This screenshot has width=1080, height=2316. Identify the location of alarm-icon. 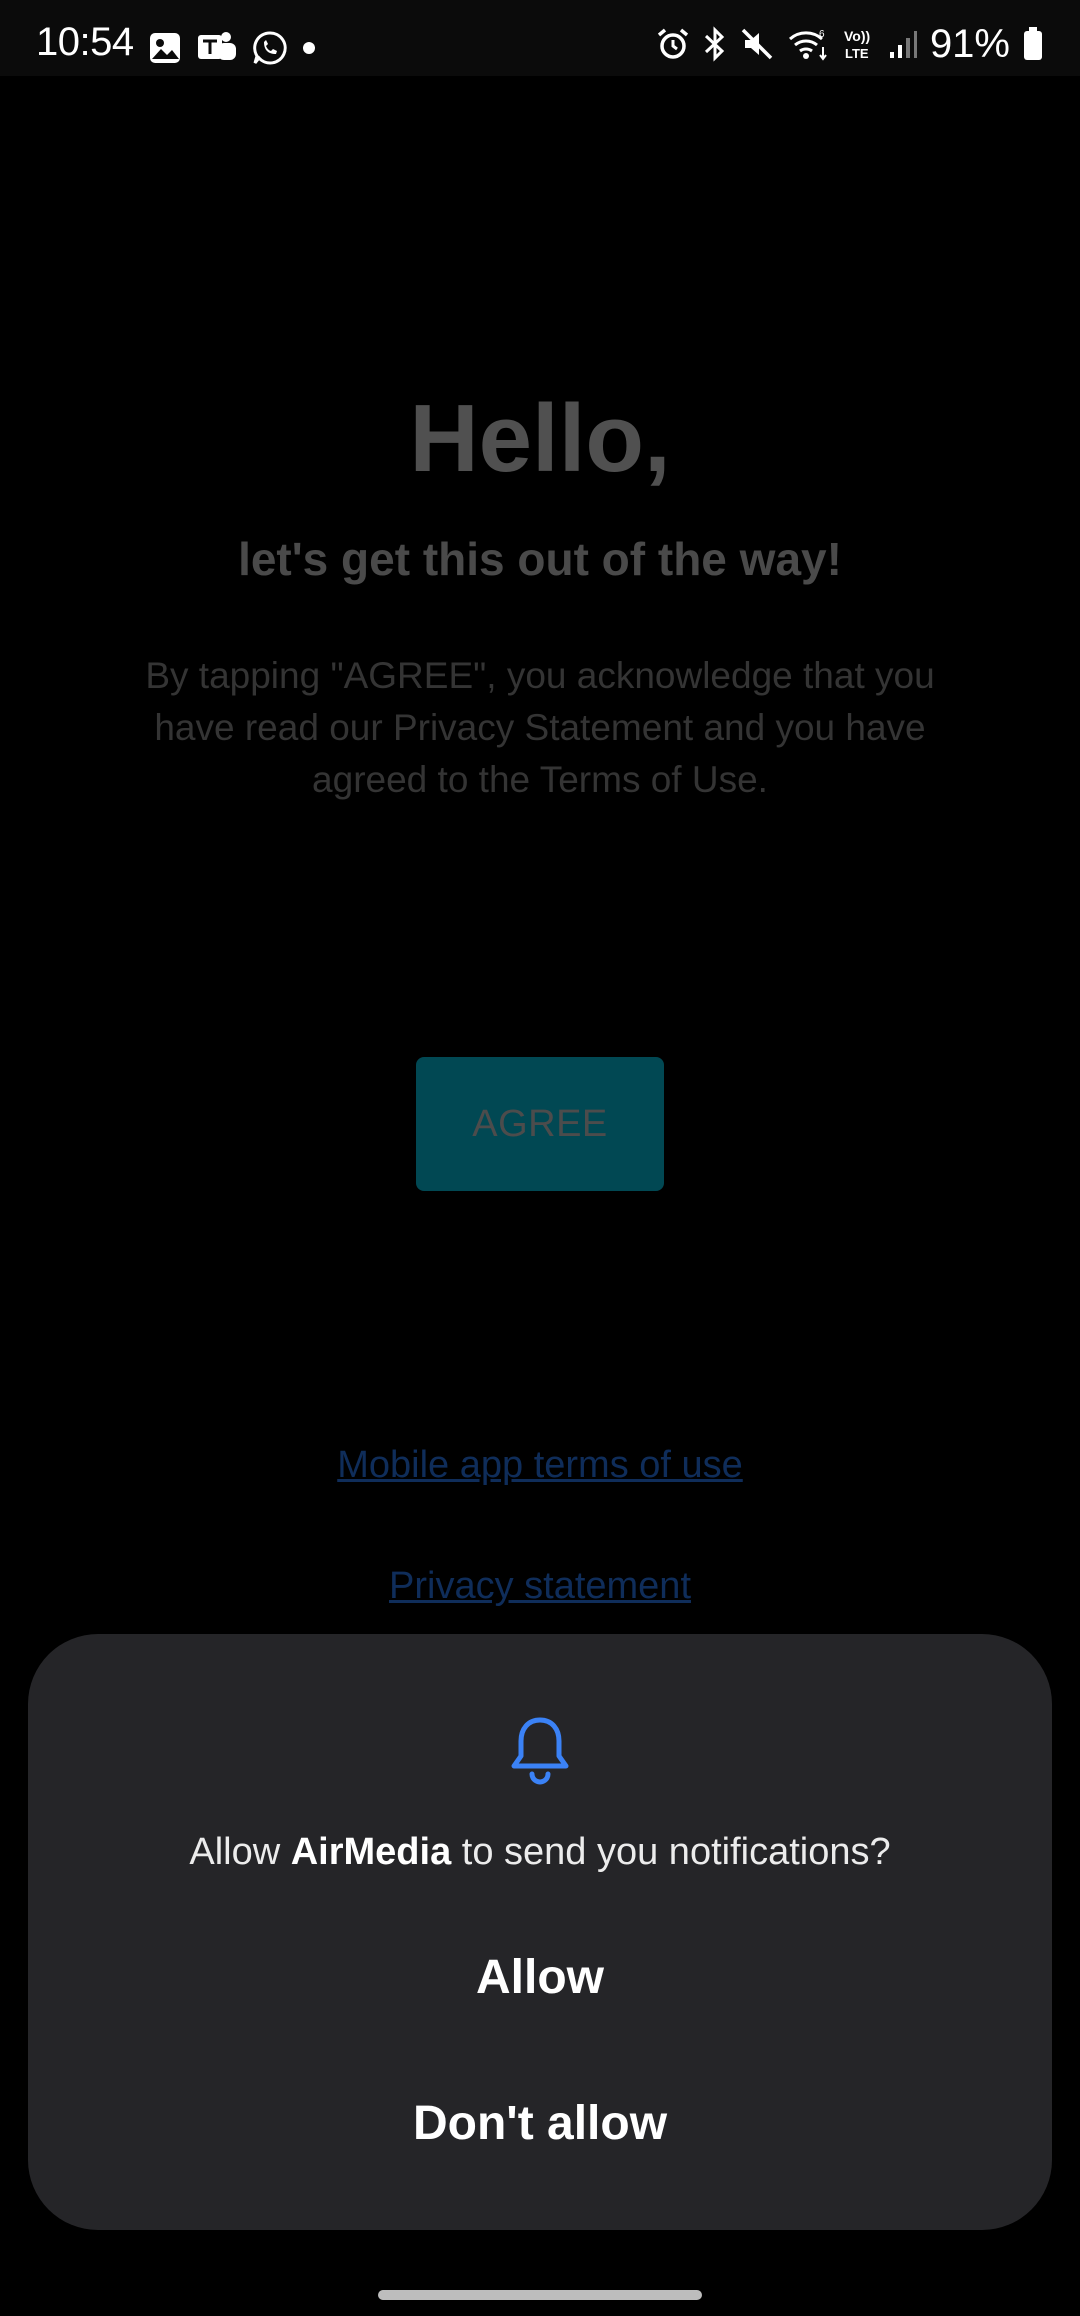
(673, 44).